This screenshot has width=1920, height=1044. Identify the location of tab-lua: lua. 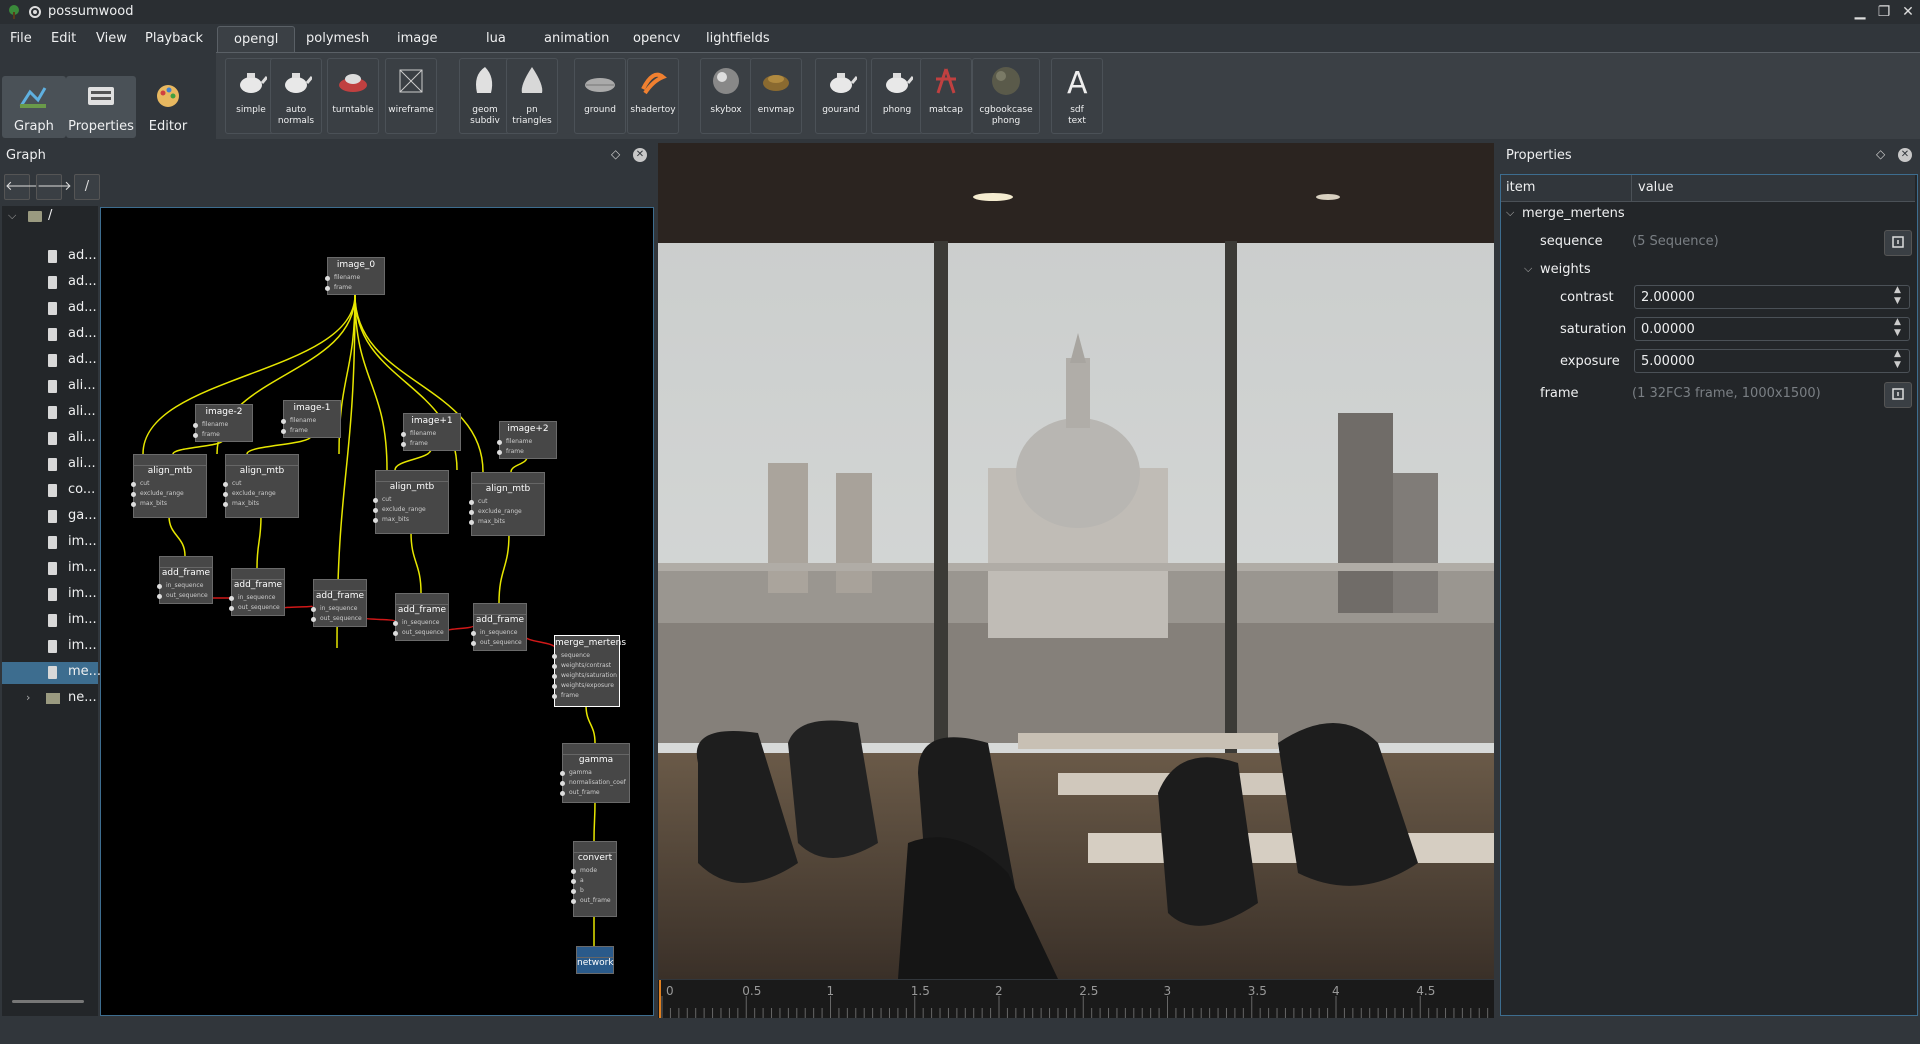
(496, 39).